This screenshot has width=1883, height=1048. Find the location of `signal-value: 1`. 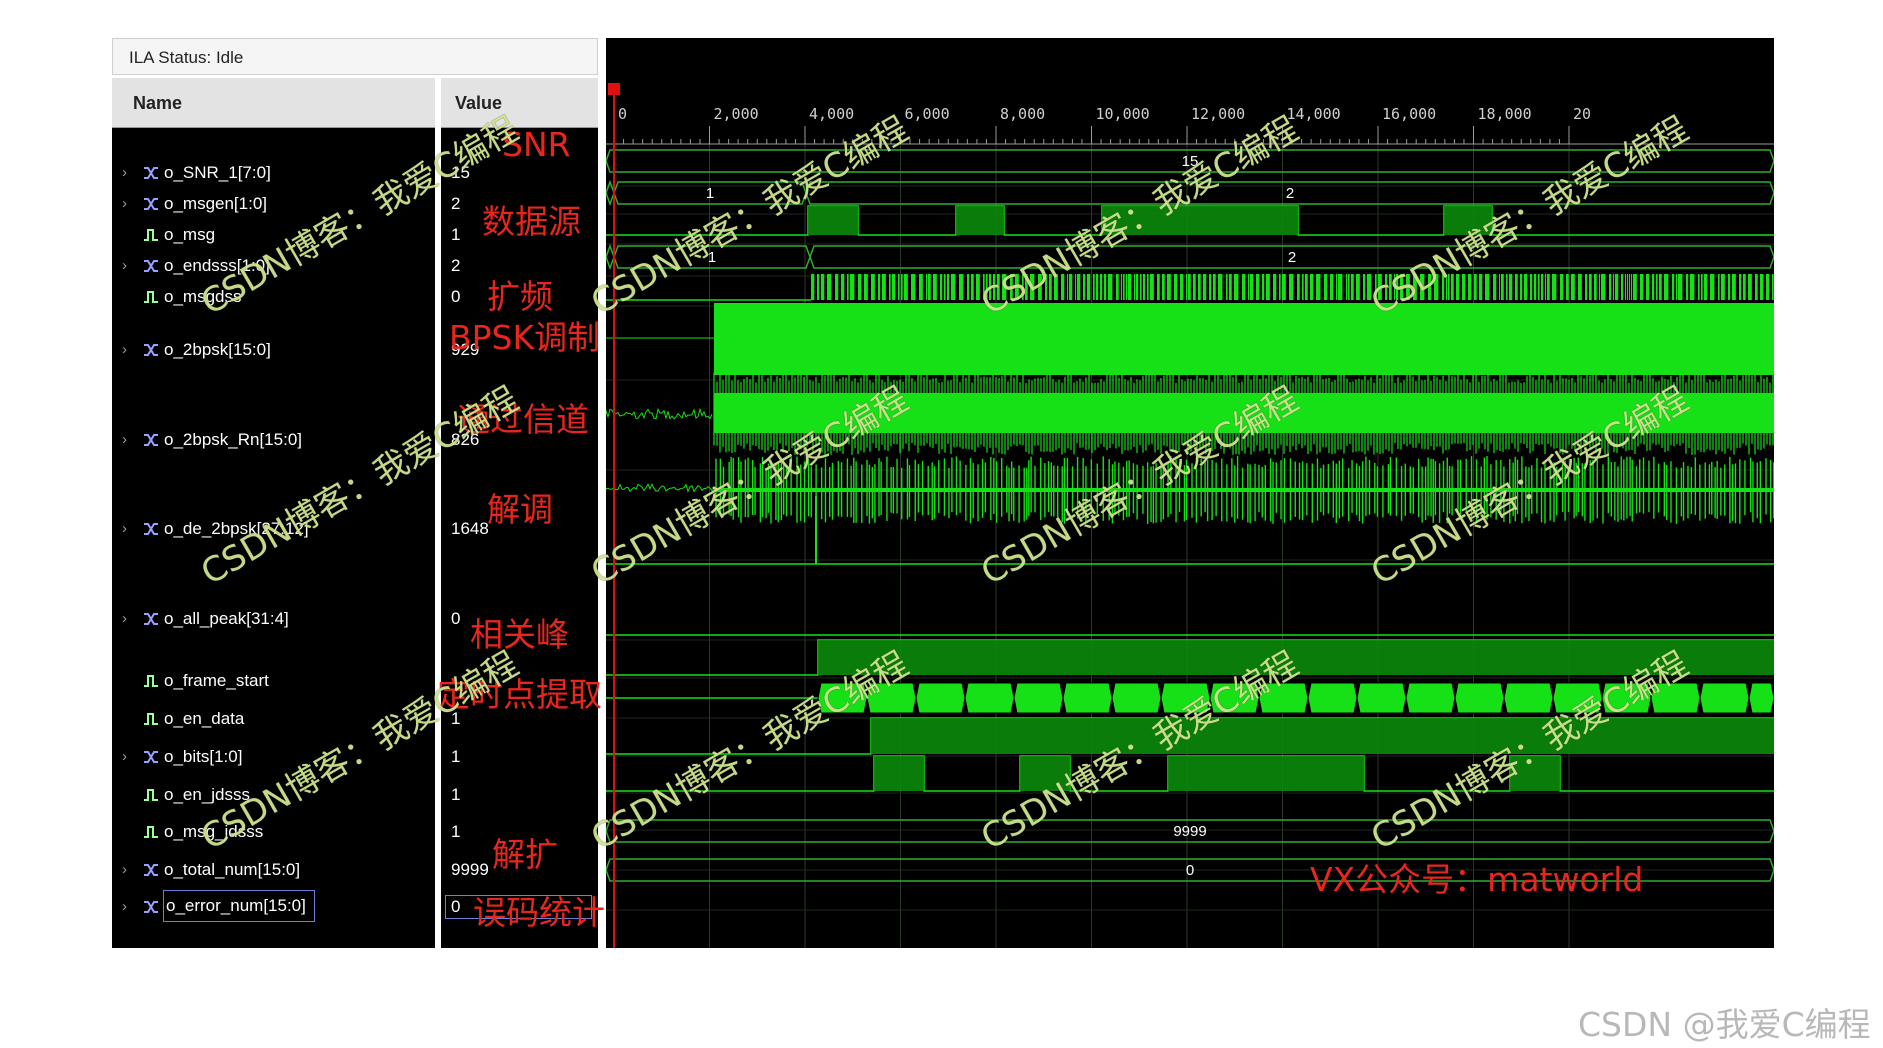

signal-value: 1 is located at coordinates (456, 794).